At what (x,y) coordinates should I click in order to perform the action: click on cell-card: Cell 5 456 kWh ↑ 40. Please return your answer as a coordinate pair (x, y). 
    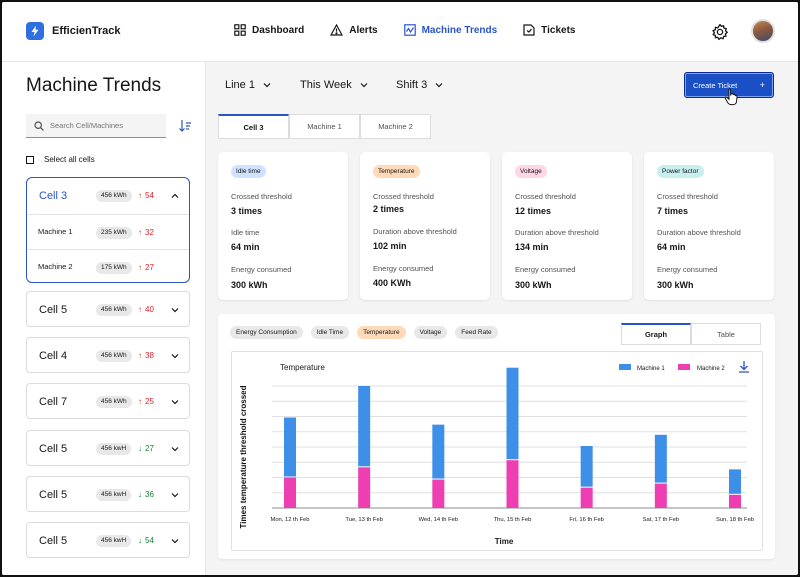
    Looking at the image, I should click on (108, 309).